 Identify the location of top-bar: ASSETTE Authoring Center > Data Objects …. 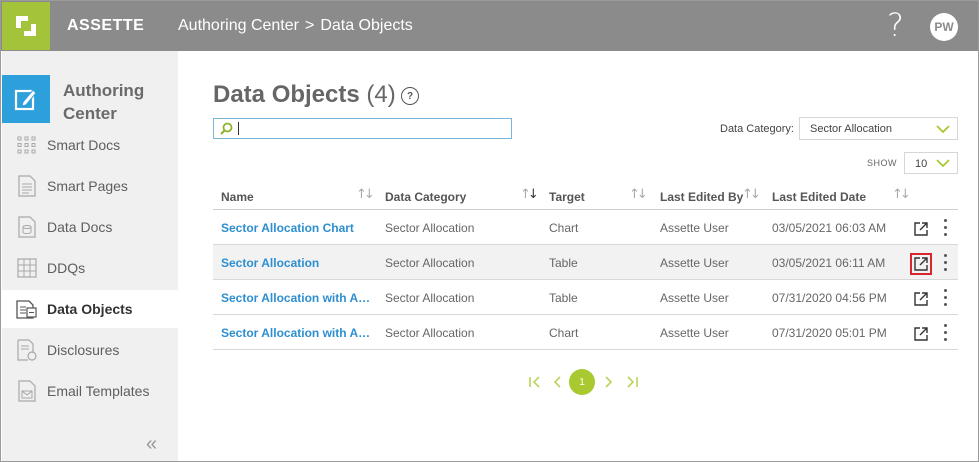
(489, 26).